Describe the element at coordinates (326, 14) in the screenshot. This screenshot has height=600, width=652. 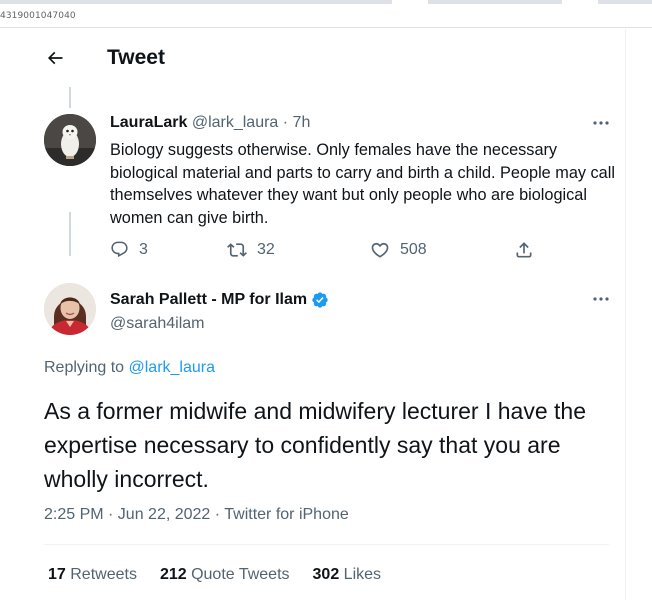
I see `browser-address-strip: 4319001047040` at that location.